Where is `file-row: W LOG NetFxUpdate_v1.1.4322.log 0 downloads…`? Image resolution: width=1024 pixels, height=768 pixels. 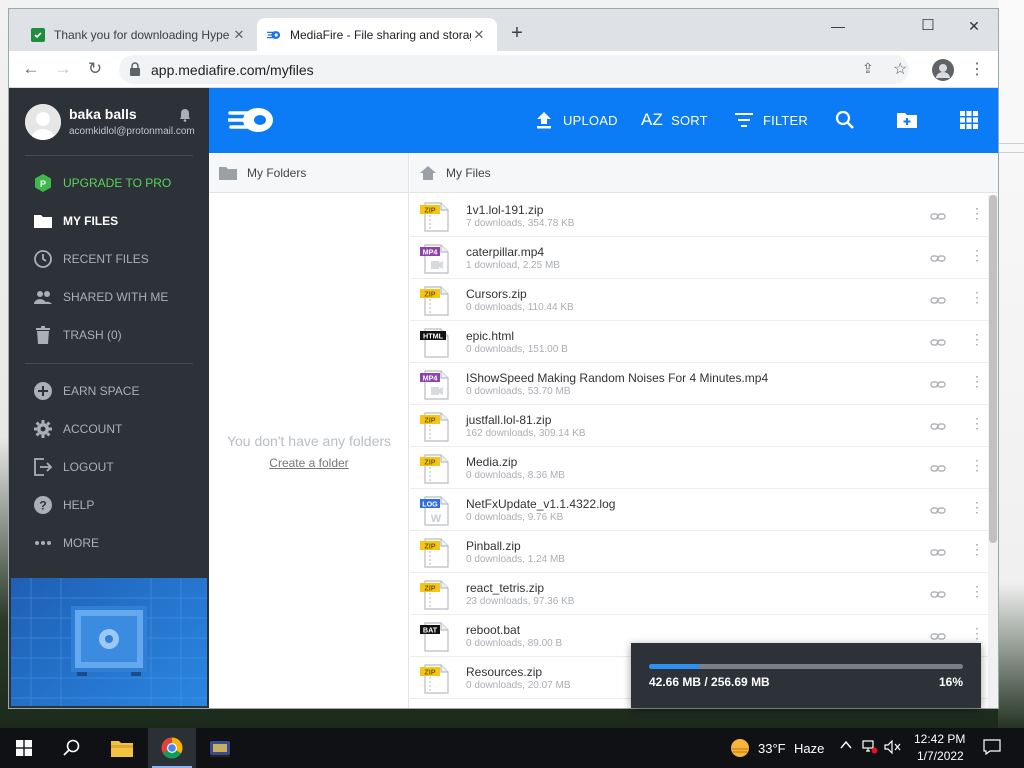 file-row: W LOG NetFxUpdate_v1.1.4322.log 0 downloads… is located at coordinates (699, 510).